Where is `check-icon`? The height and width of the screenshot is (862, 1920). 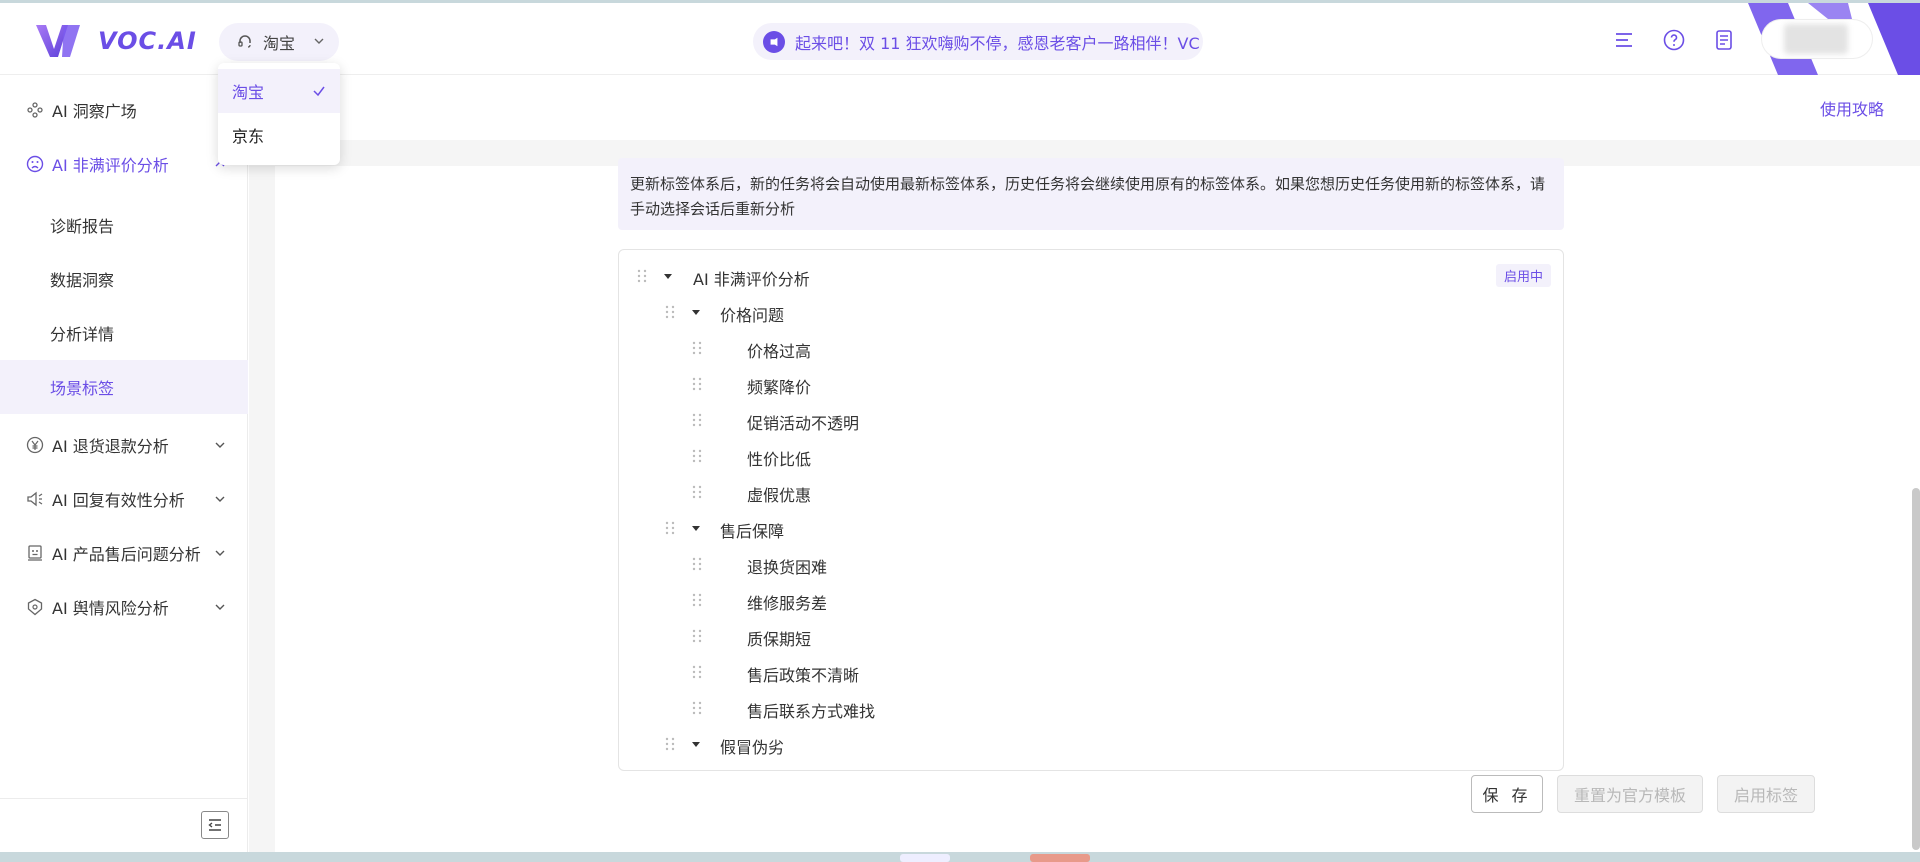 check-icon is located at coordinates (319, 91).